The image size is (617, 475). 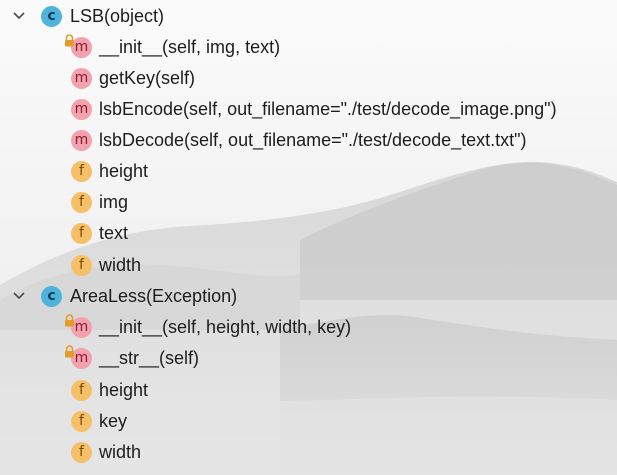 What do you see at coordinates (190, 47) in the screenshot?
I see `member-label: __init__(self, img, text)` at bounding box center [190, 47].